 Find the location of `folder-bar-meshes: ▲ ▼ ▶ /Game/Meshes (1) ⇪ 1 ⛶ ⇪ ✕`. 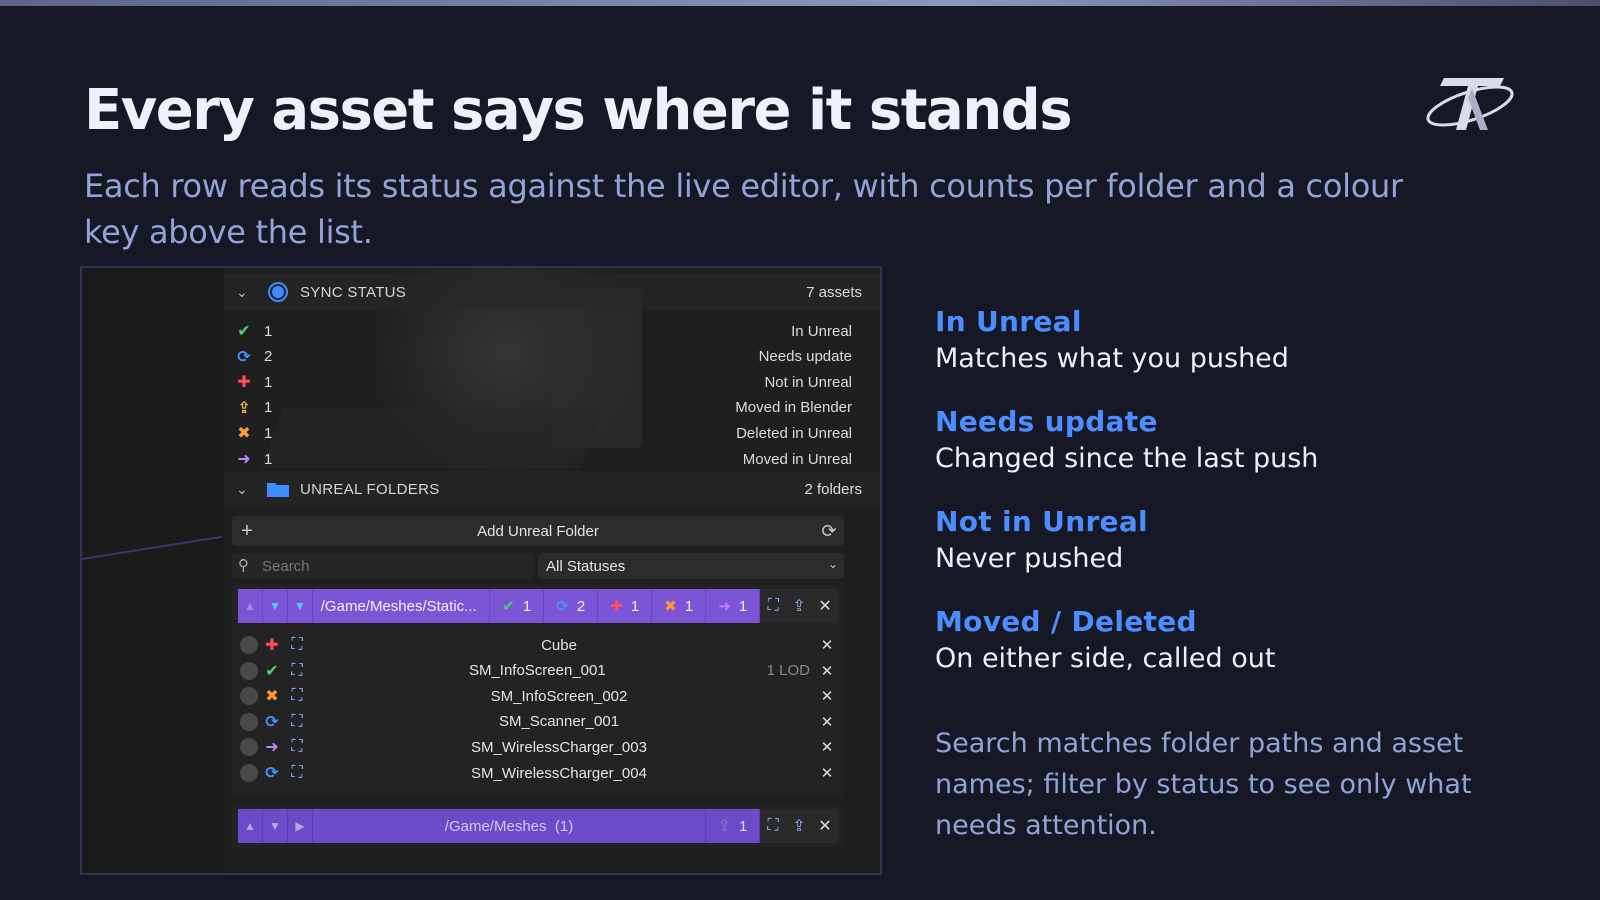

folder-bar-meshes: ▲ ▼ ▶ /Game/Meshes (1) ⇪ 1 ⛶ ⇪ ✕ is located at coordinates (538, 826).